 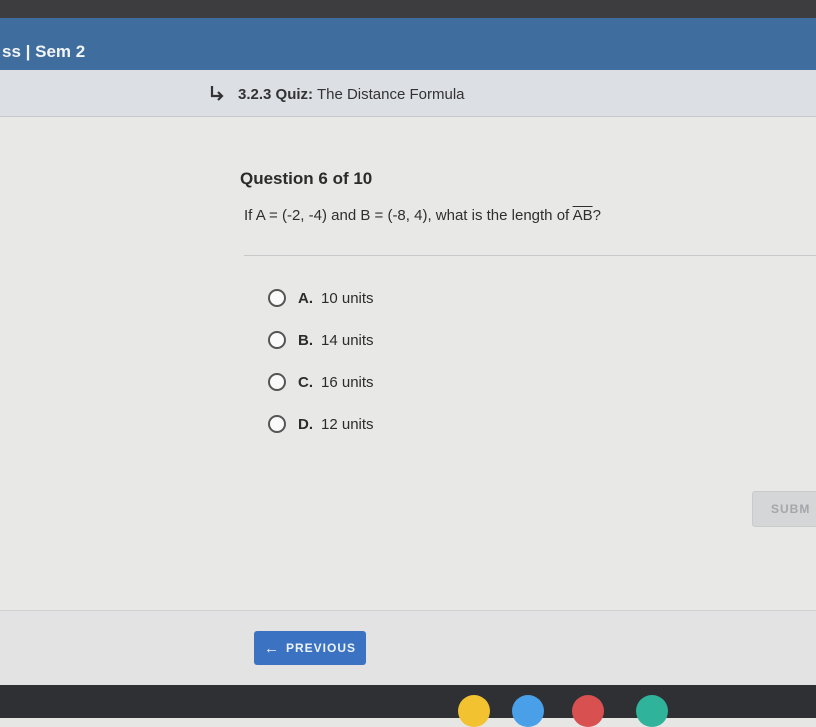 I want to click on option-letter: A., so click(x=305, y=298).